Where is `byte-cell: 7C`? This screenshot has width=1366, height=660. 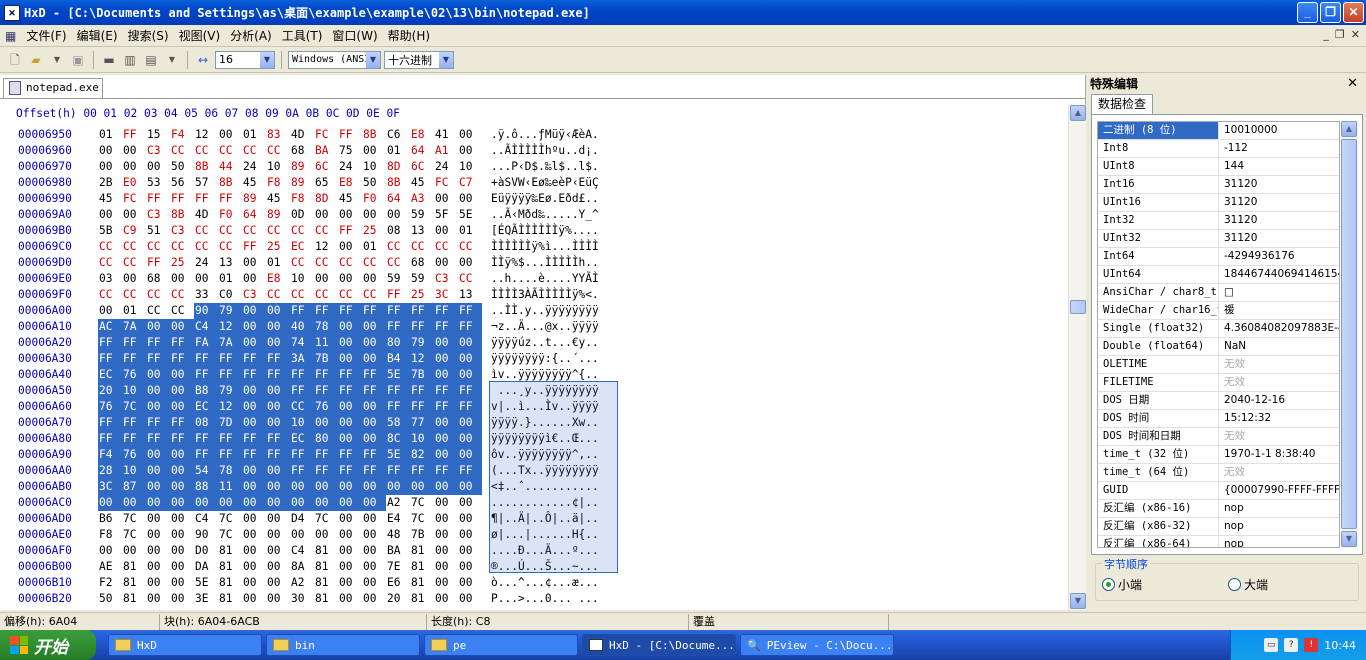
byte-cell: 7C is located at coordinates (326, 519).